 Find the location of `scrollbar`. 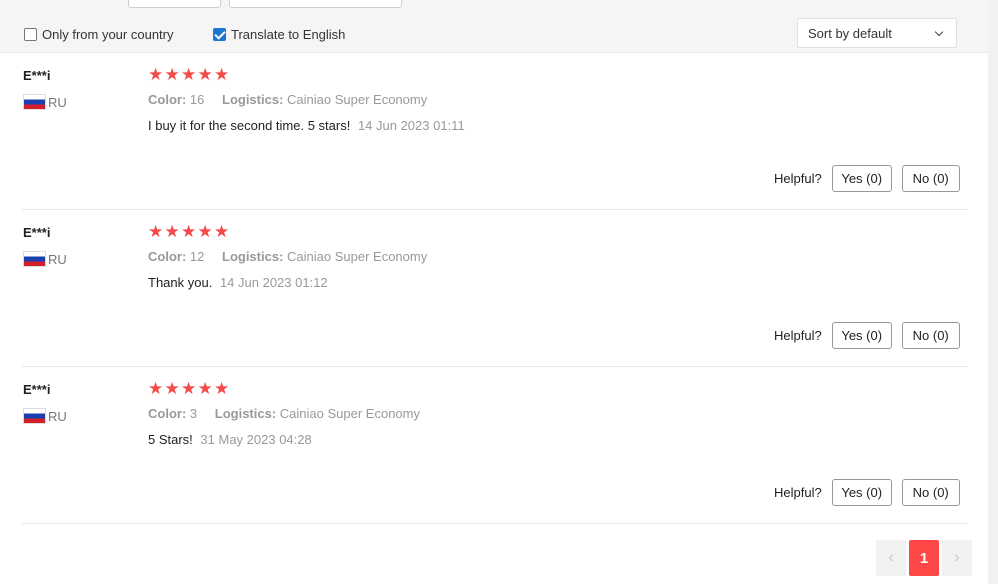

scrollbar is located at coordinates (993, 292).